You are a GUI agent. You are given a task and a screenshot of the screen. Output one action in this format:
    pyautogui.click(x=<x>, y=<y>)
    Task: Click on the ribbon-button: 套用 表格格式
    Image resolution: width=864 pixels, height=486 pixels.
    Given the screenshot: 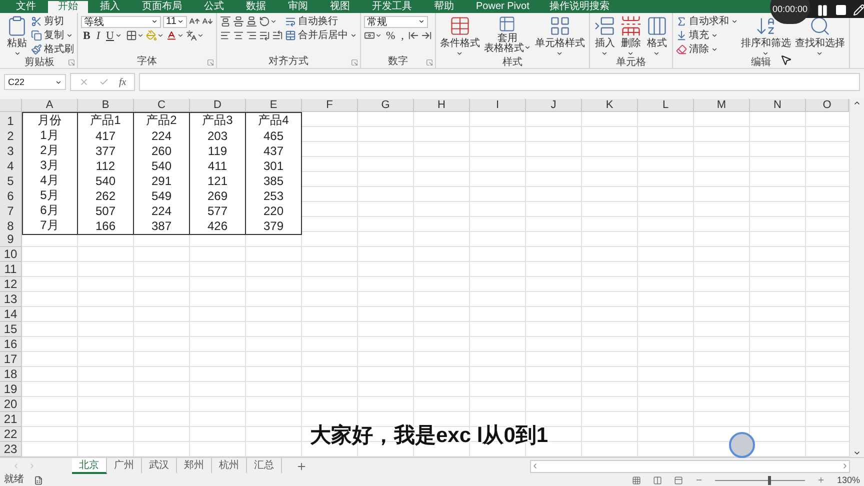 What is the action you would take?
    pyautogui.click(x=507, y=34)
    